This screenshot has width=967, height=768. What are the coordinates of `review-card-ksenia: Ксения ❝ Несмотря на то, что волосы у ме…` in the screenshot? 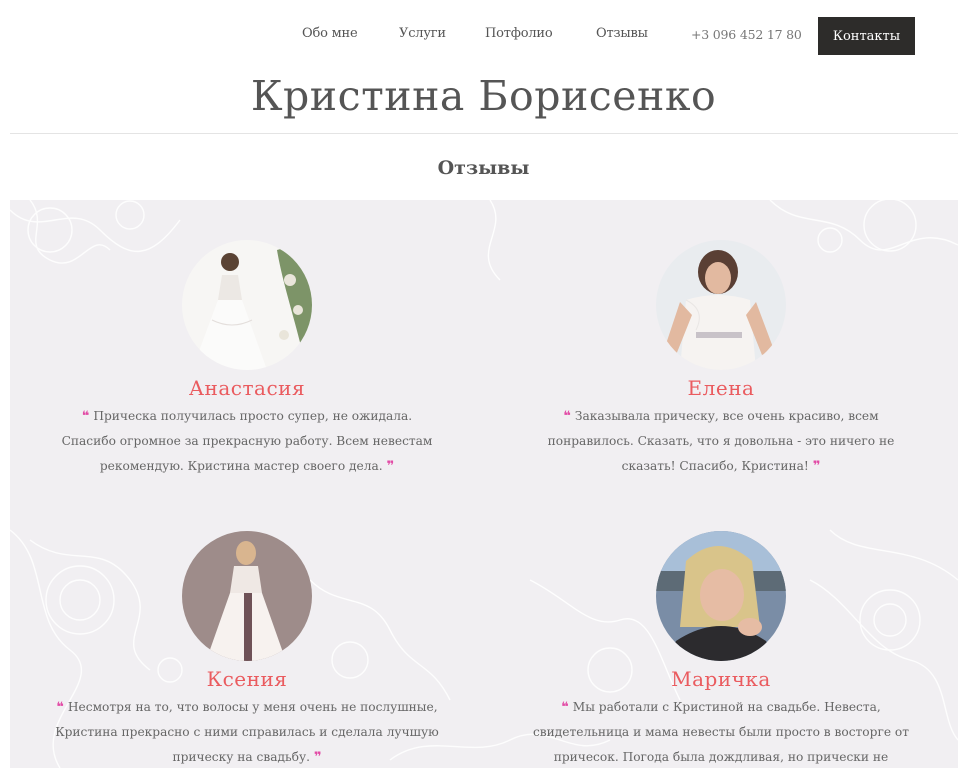 It's located at (247, 649).